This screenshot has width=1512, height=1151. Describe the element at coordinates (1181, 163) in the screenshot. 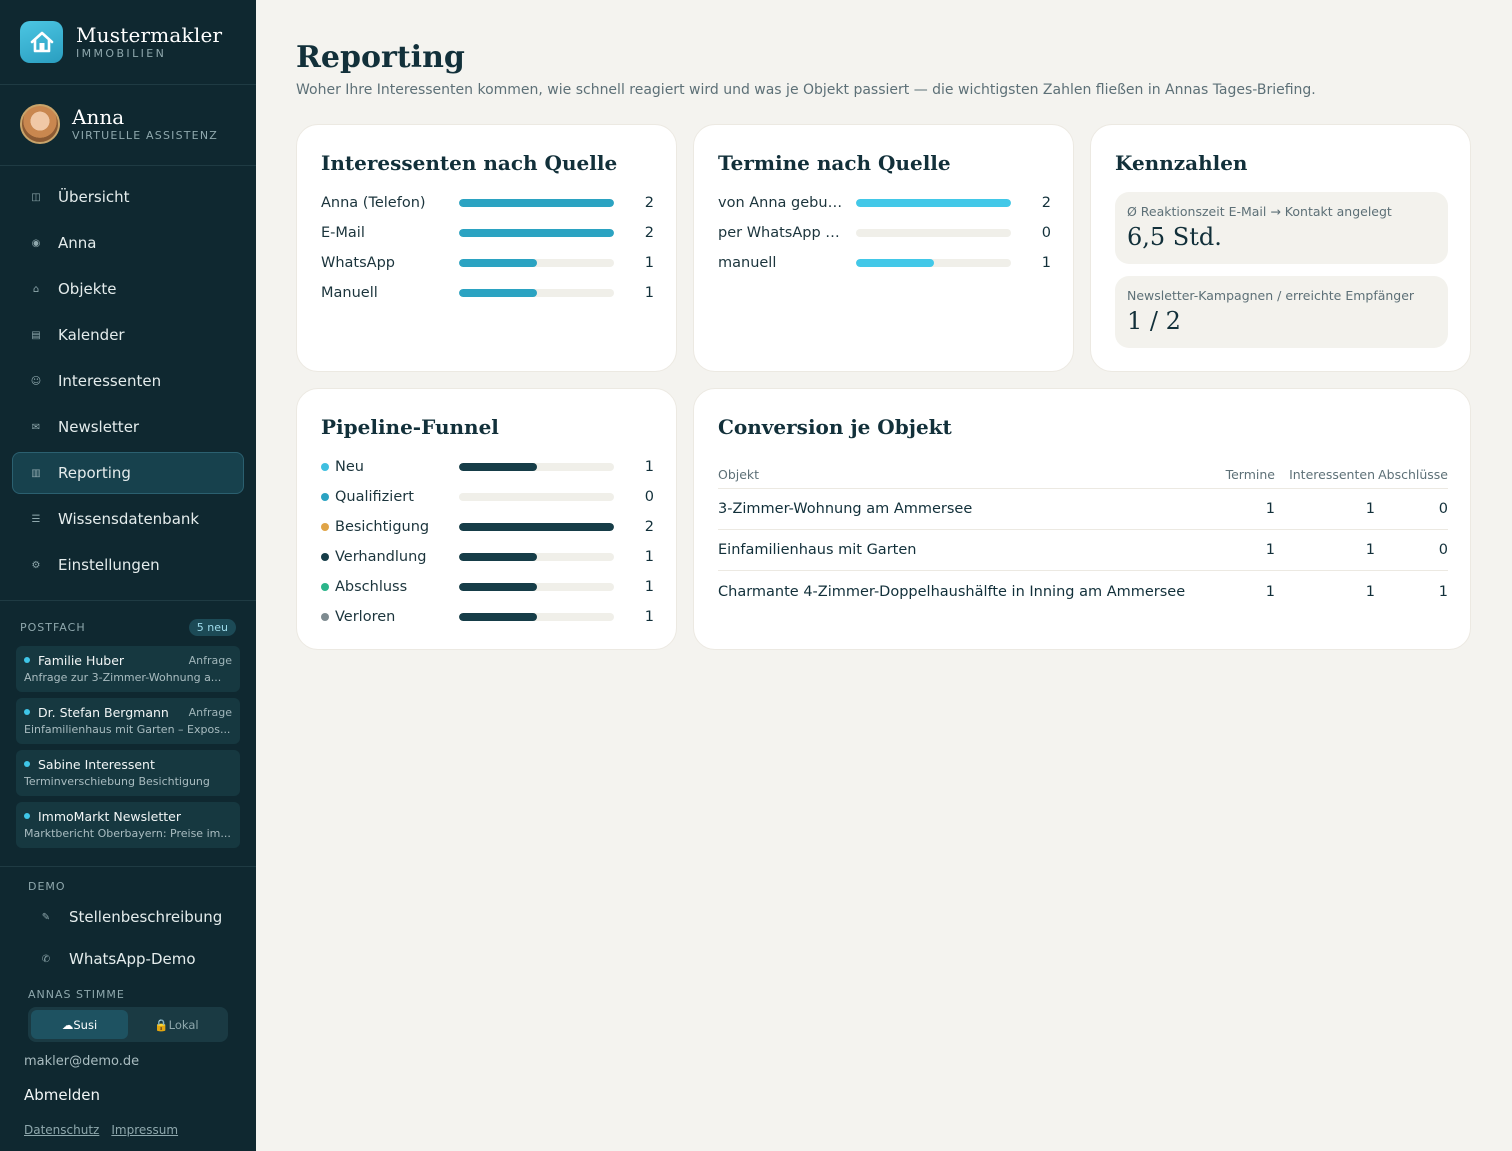

I see `card-title: Kennzahlen` at that location.